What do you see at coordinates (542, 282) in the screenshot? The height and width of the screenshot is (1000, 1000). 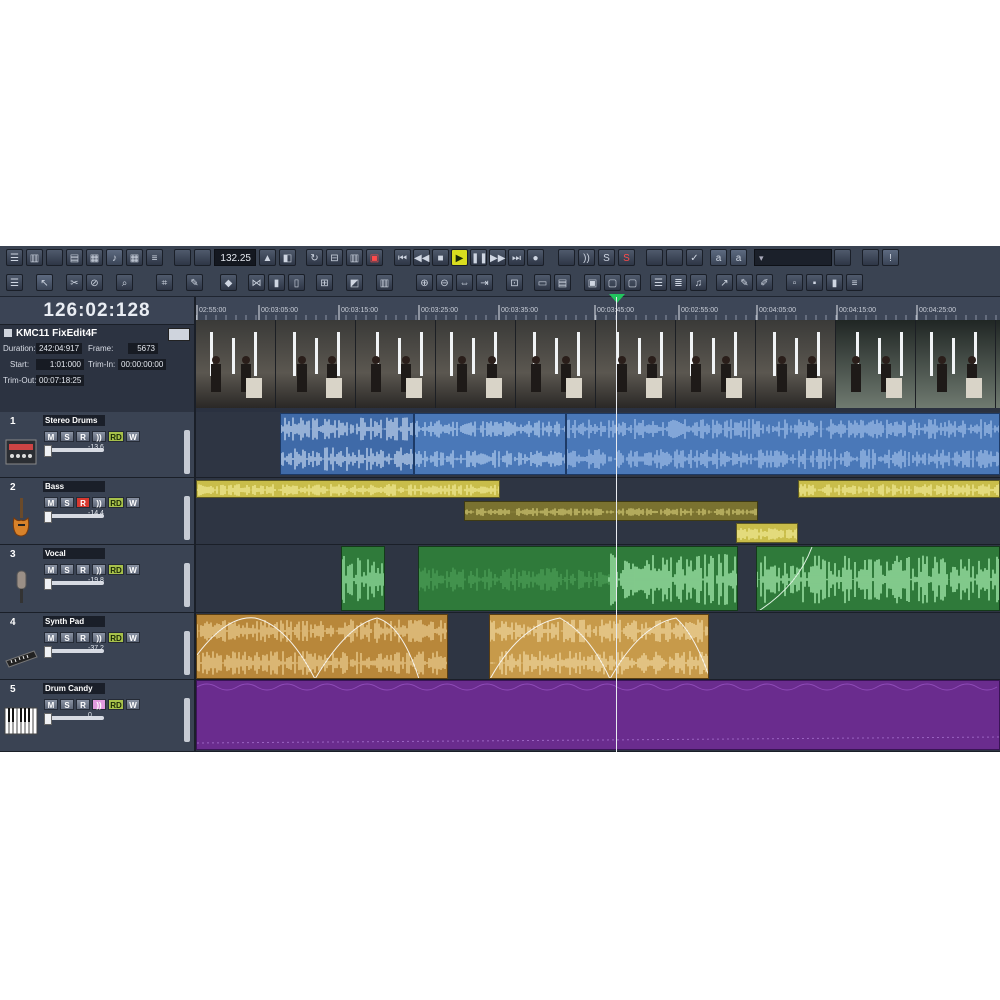 I see `window-icon: ▭` at bounding box center [542, 282].